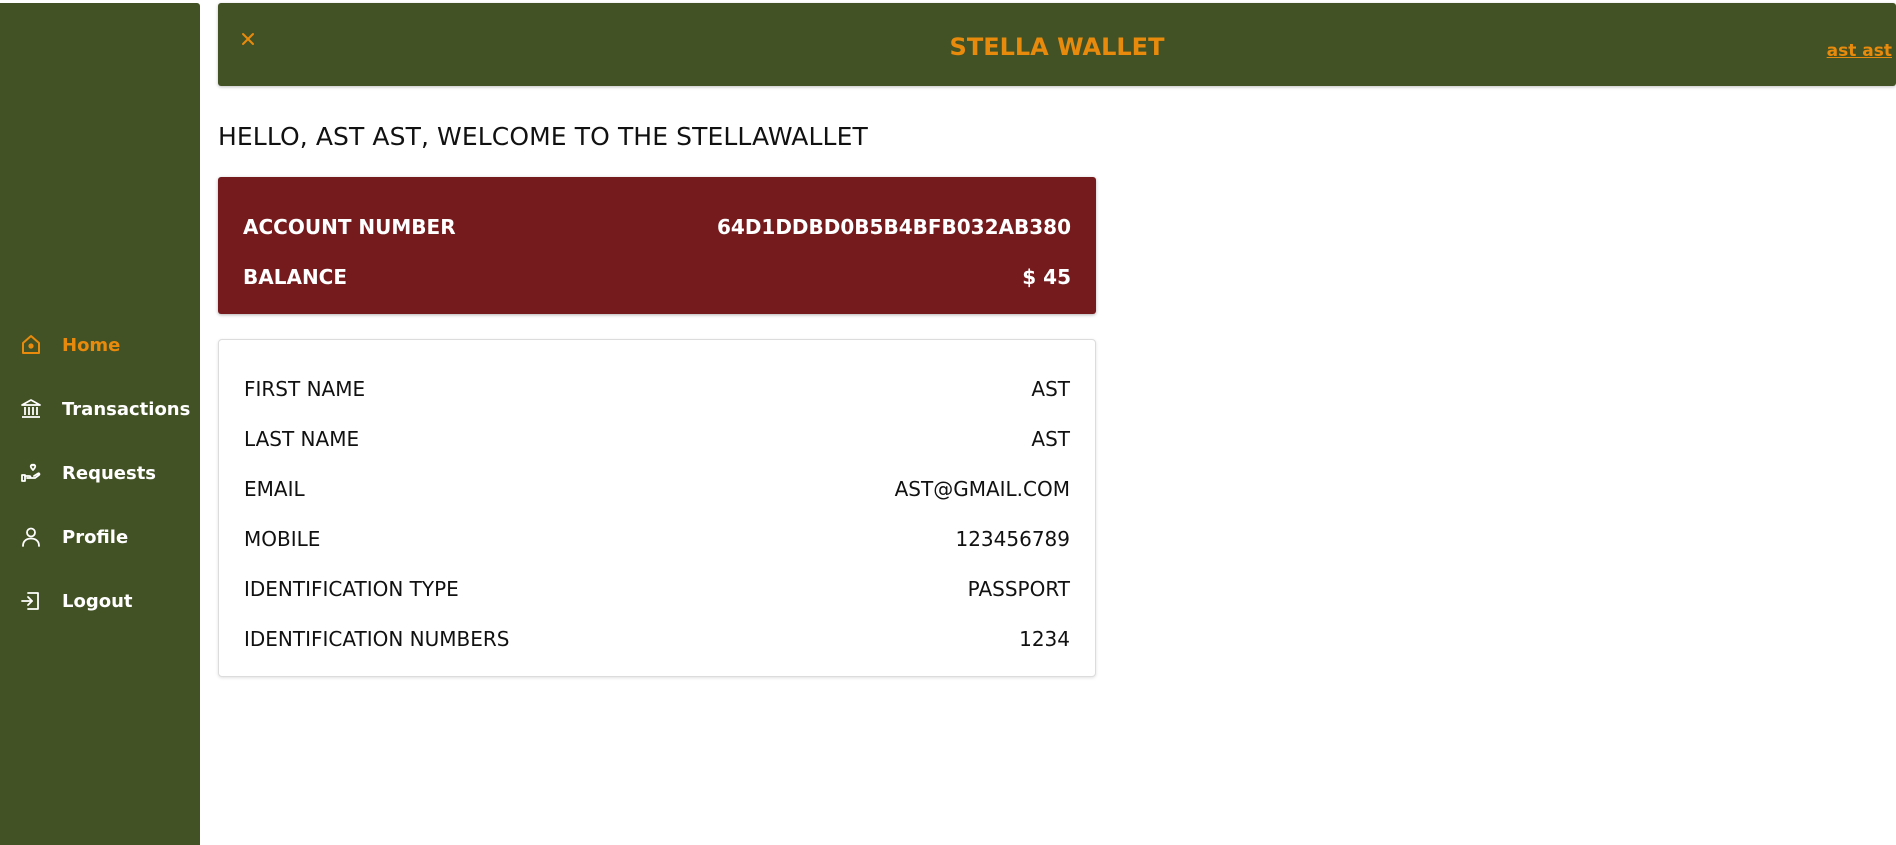 Image resolution: width=1896 pixels, height=845 pixels. Describe the element at coordinates (1012, 539) in the screenshot. I see `profile-value: 123456789` at that location.